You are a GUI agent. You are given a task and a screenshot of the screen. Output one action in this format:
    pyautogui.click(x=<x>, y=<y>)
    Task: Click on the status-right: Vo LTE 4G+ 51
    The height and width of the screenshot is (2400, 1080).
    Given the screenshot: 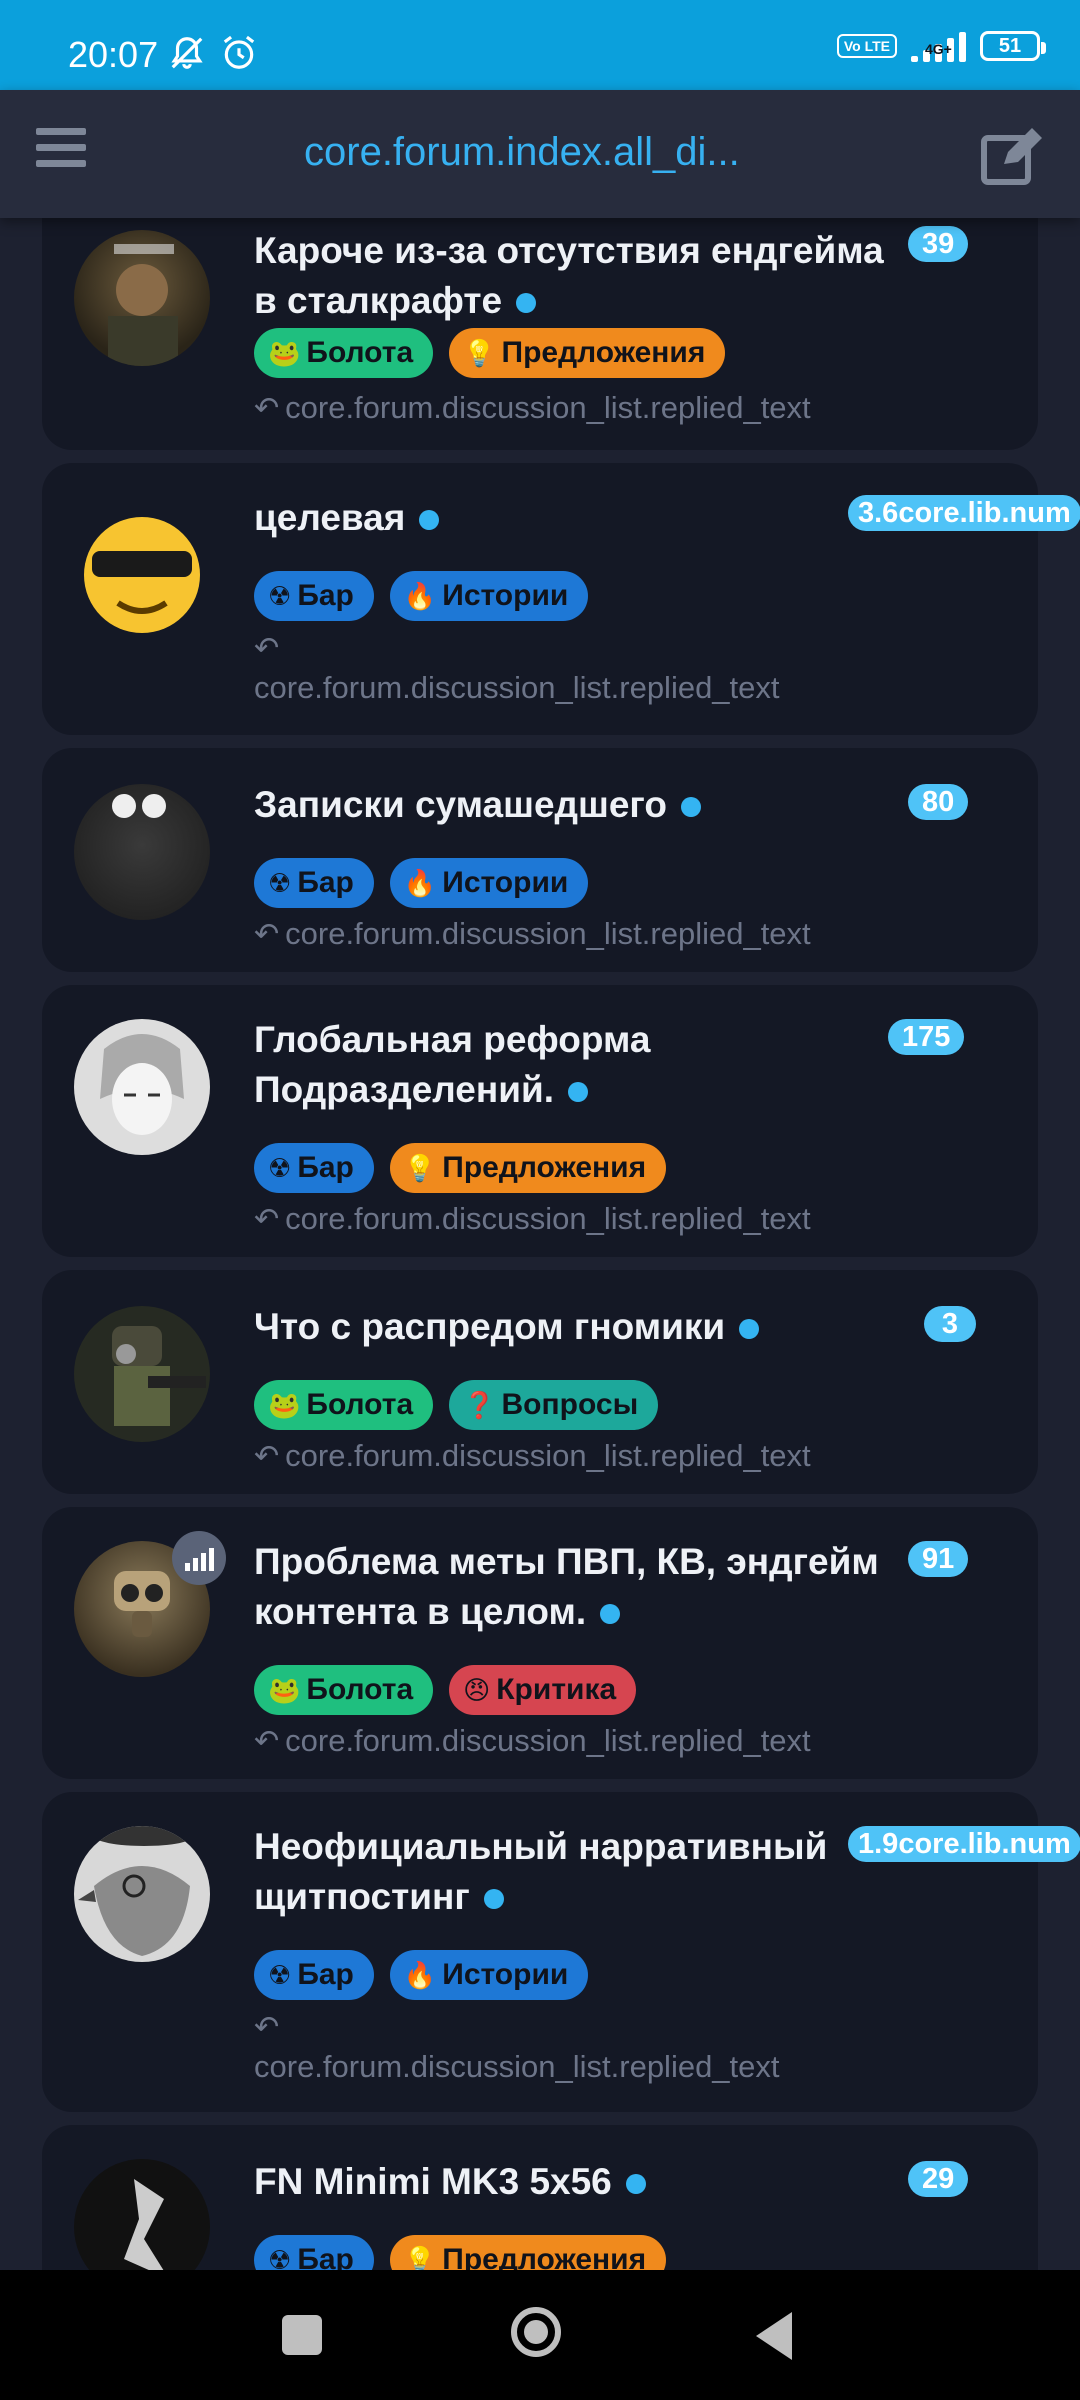 What is the action you would take?
    pyautogui.click(x=941, y=46)
    